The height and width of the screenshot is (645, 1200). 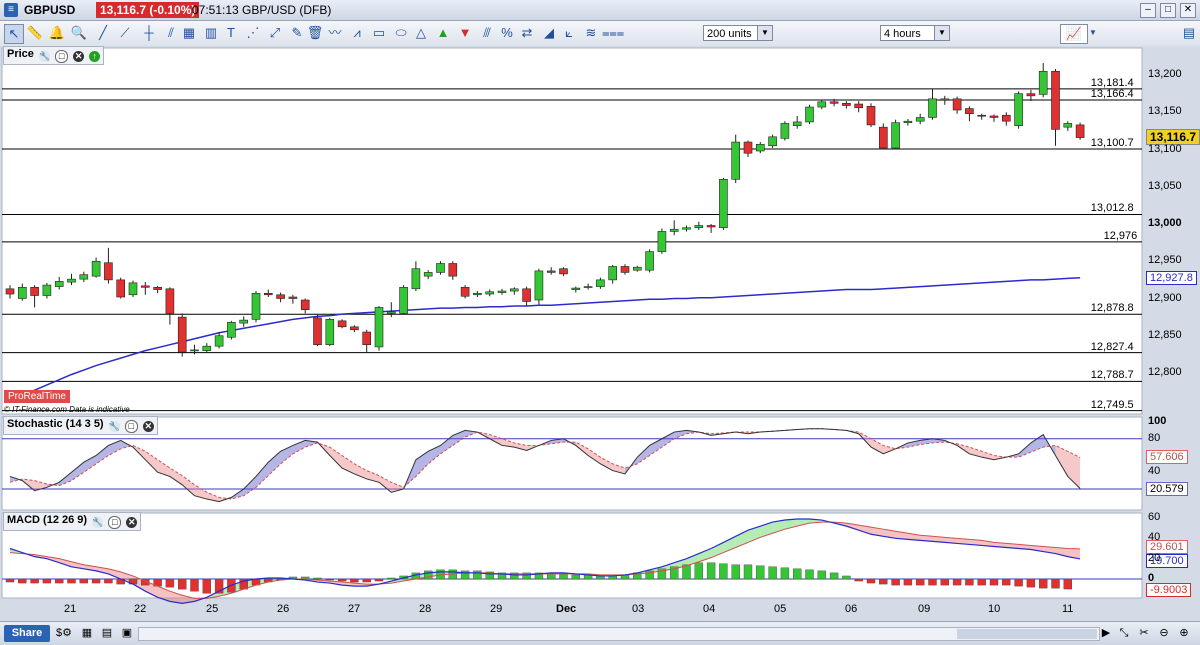 I want to click on pattern-tool-icon: ⩘, so click(x=357, y=33).